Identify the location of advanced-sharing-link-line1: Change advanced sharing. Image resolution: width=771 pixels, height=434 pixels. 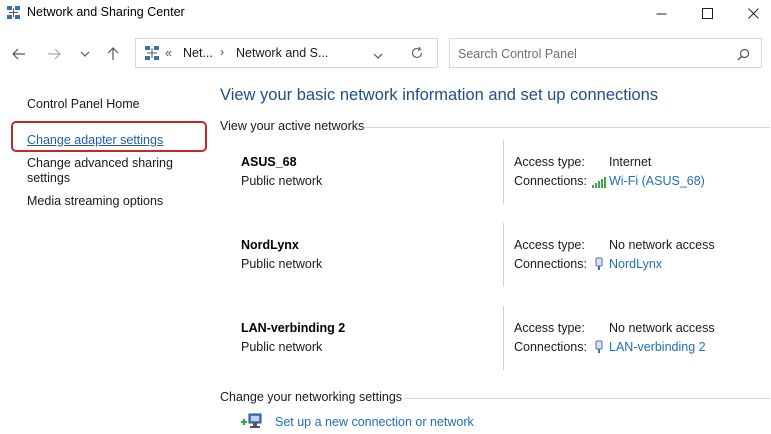
(100, 163).